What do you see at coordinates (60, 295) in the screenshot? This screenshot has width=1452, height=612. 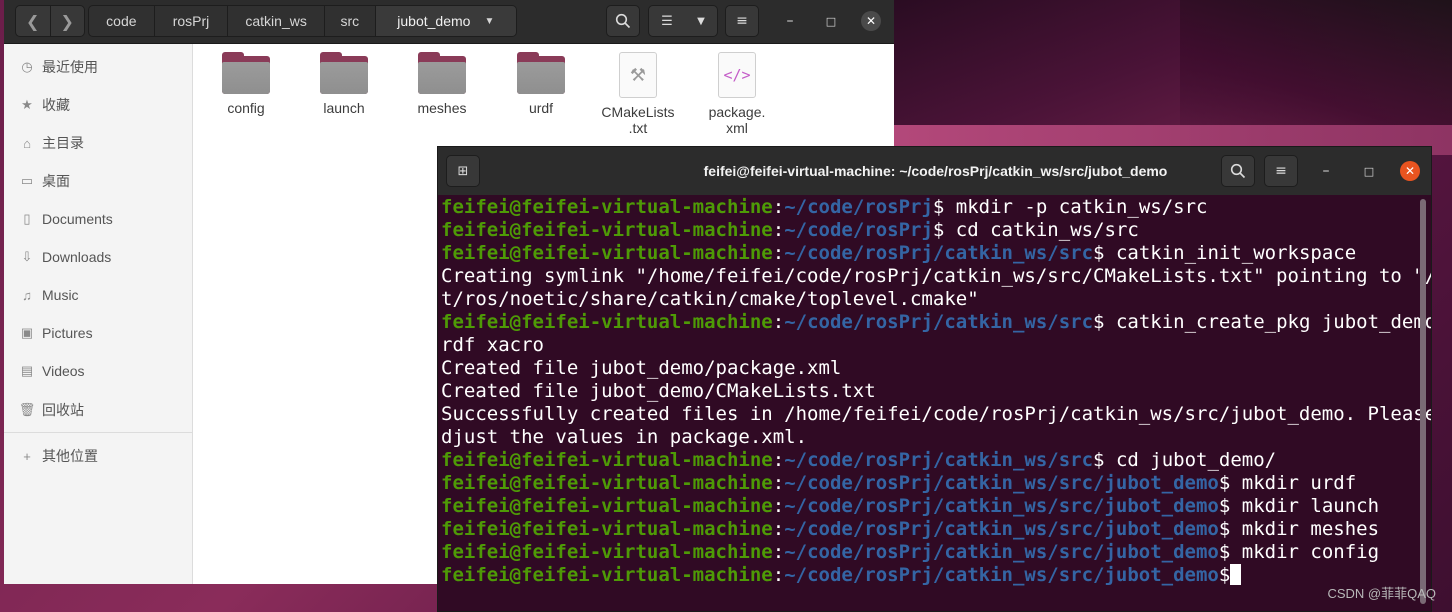 I see `sidebar-item-label: Music` at bounding box center [60, 295].